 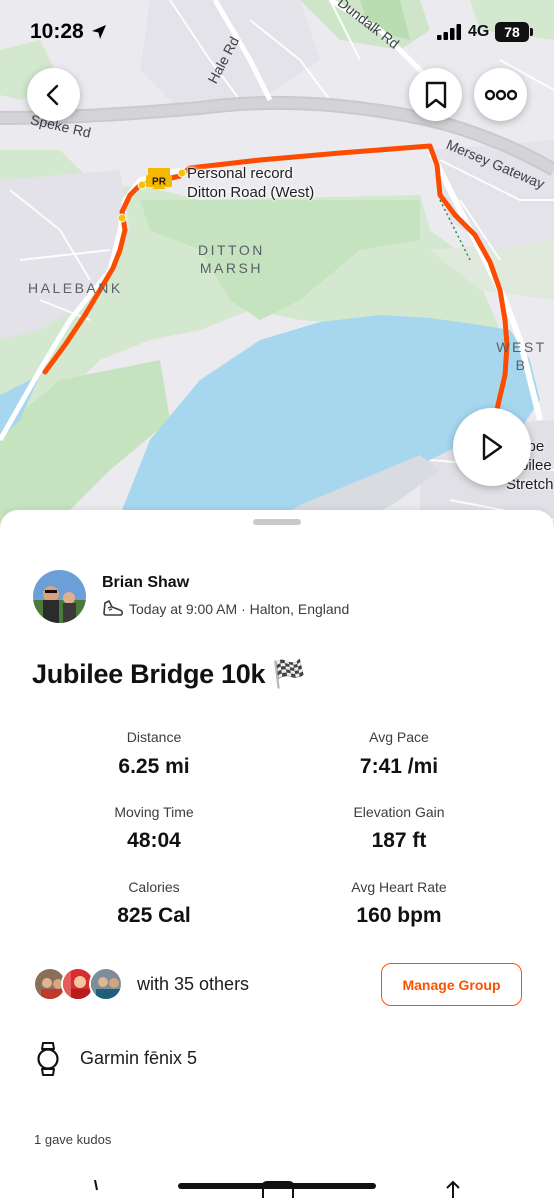 What do you see at coordinates (154, 766) in the screenshot?
I see `stat-value-distance: 6.25 mi` at bounding box center [154, 766].